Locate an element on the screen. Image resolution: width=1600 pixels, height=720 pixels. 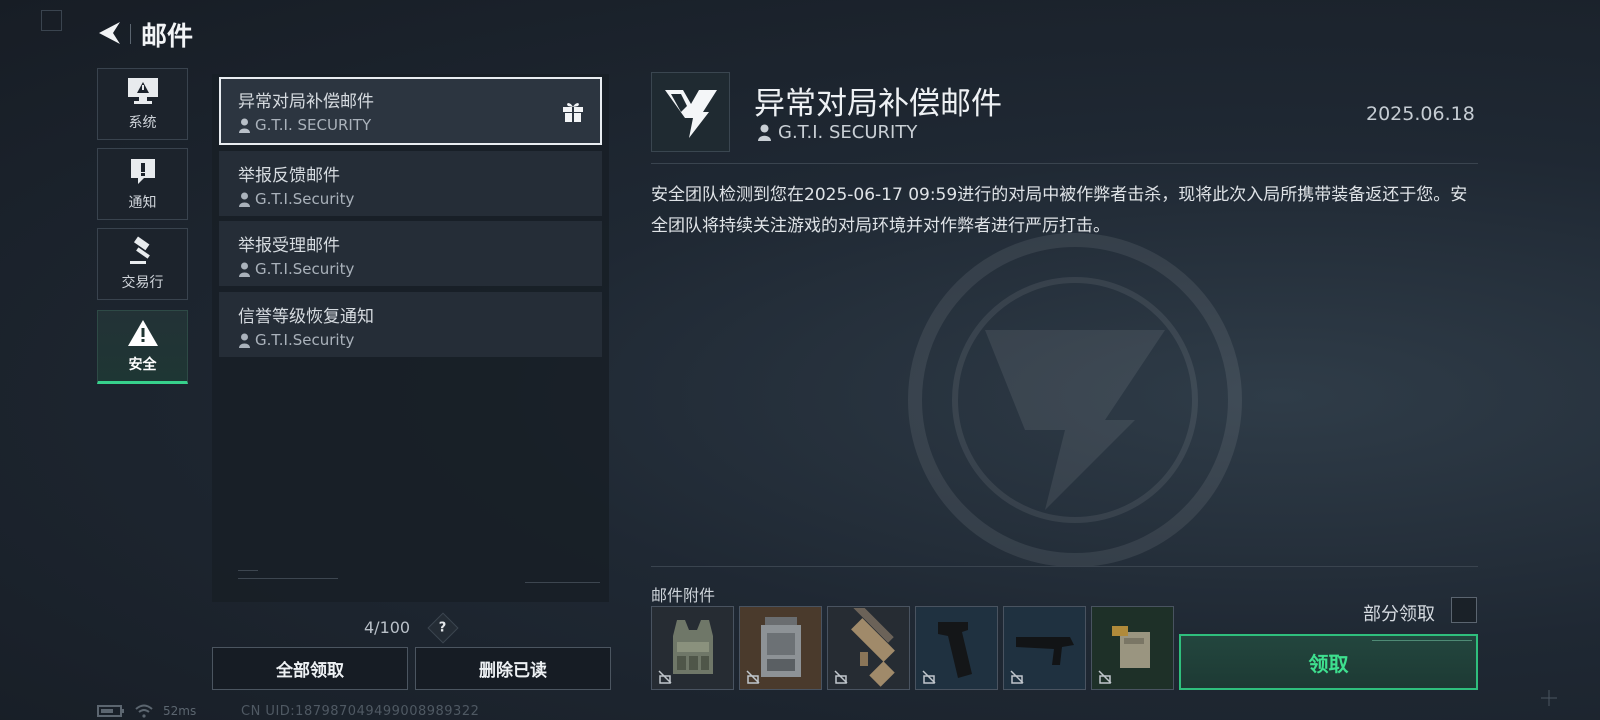
detail-divider-top is located at coordinates (1064, 163).